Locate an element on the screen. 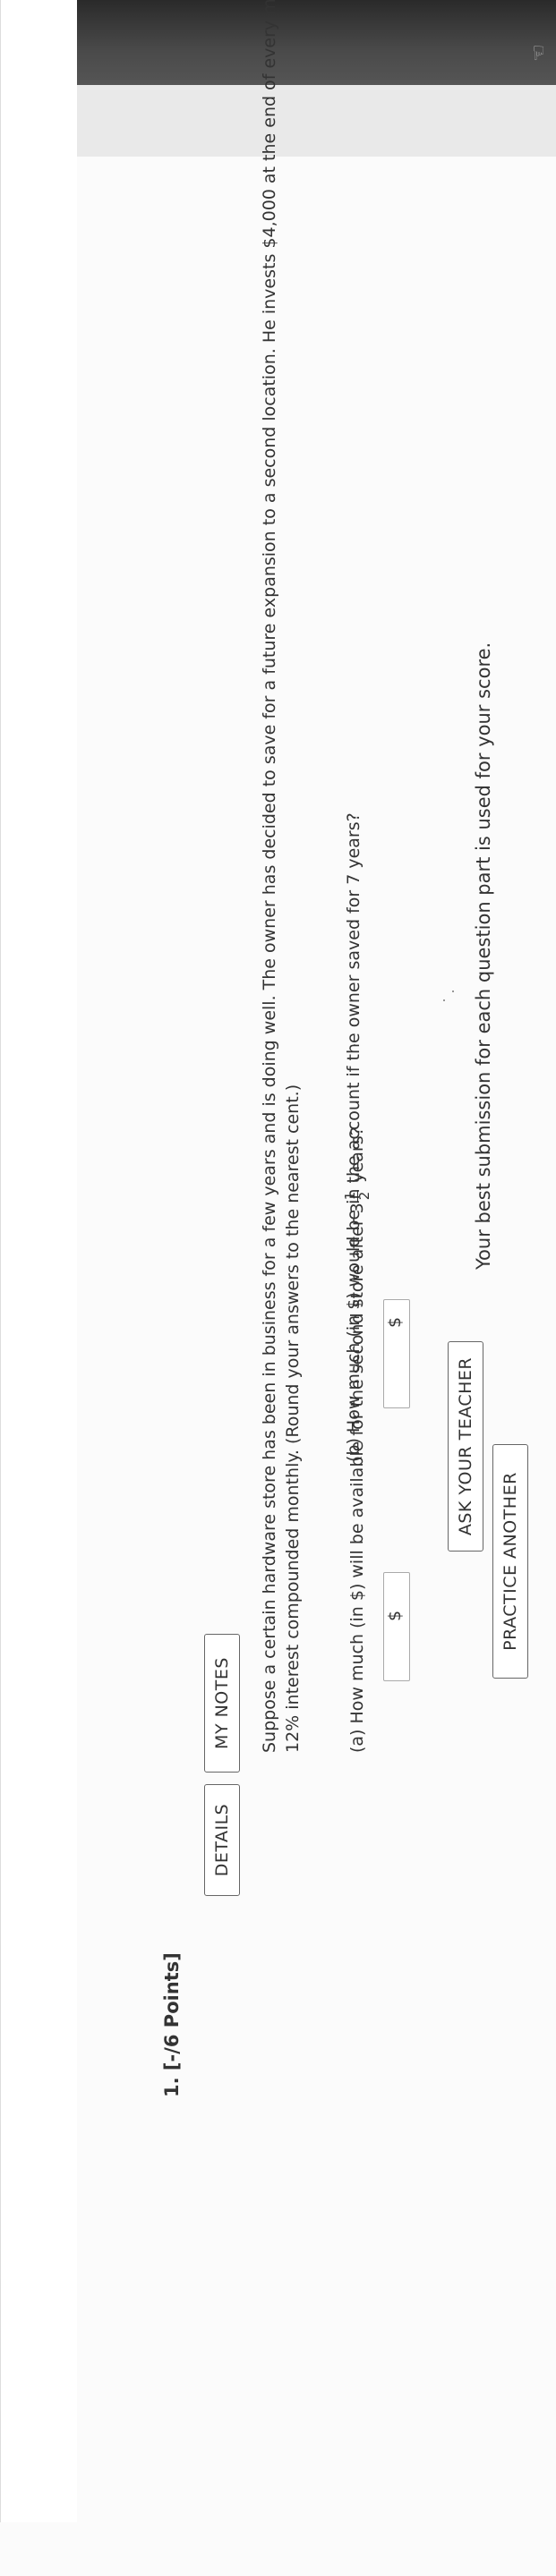 The height and width of the screenshot is (2576, 556). answer-input-b is located at coordinates (396, 1353).